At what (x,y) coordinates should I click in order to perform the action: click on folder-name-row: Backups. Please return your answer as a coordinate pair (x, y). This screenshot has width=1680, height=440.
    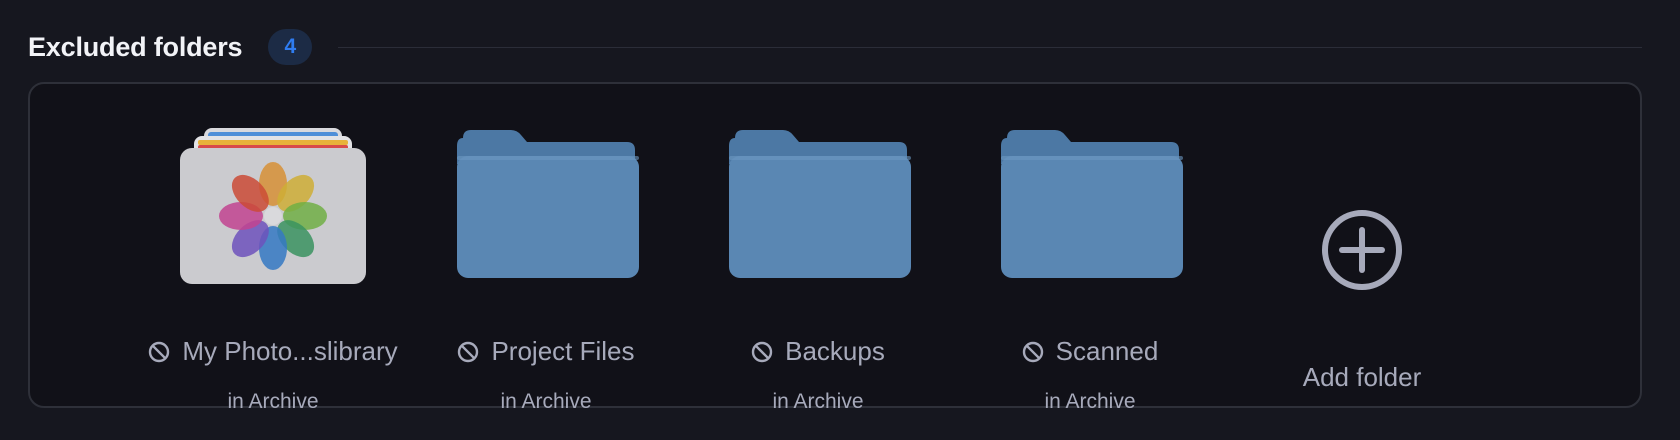
    Looking at the image, I should click on (818, 351).